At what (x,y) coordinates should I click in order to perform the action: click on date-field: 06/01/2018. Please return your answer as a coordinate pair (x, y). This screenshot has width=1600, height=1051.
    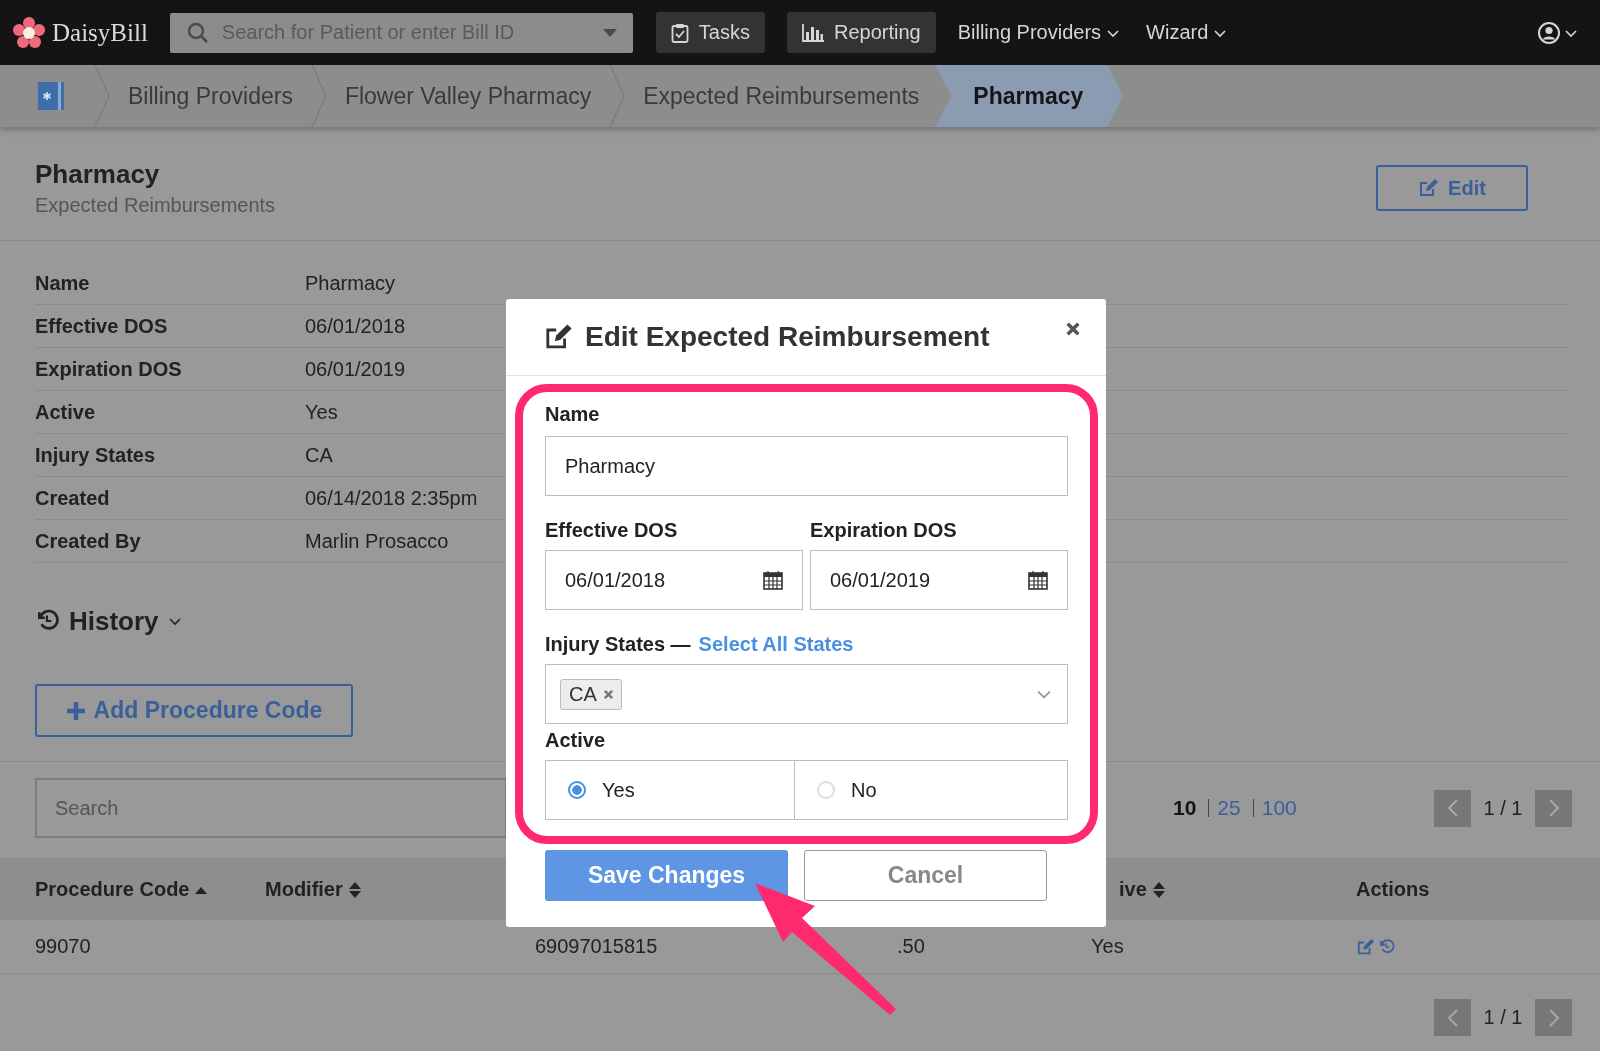
    Looking at the image, I should click on (674, 580).